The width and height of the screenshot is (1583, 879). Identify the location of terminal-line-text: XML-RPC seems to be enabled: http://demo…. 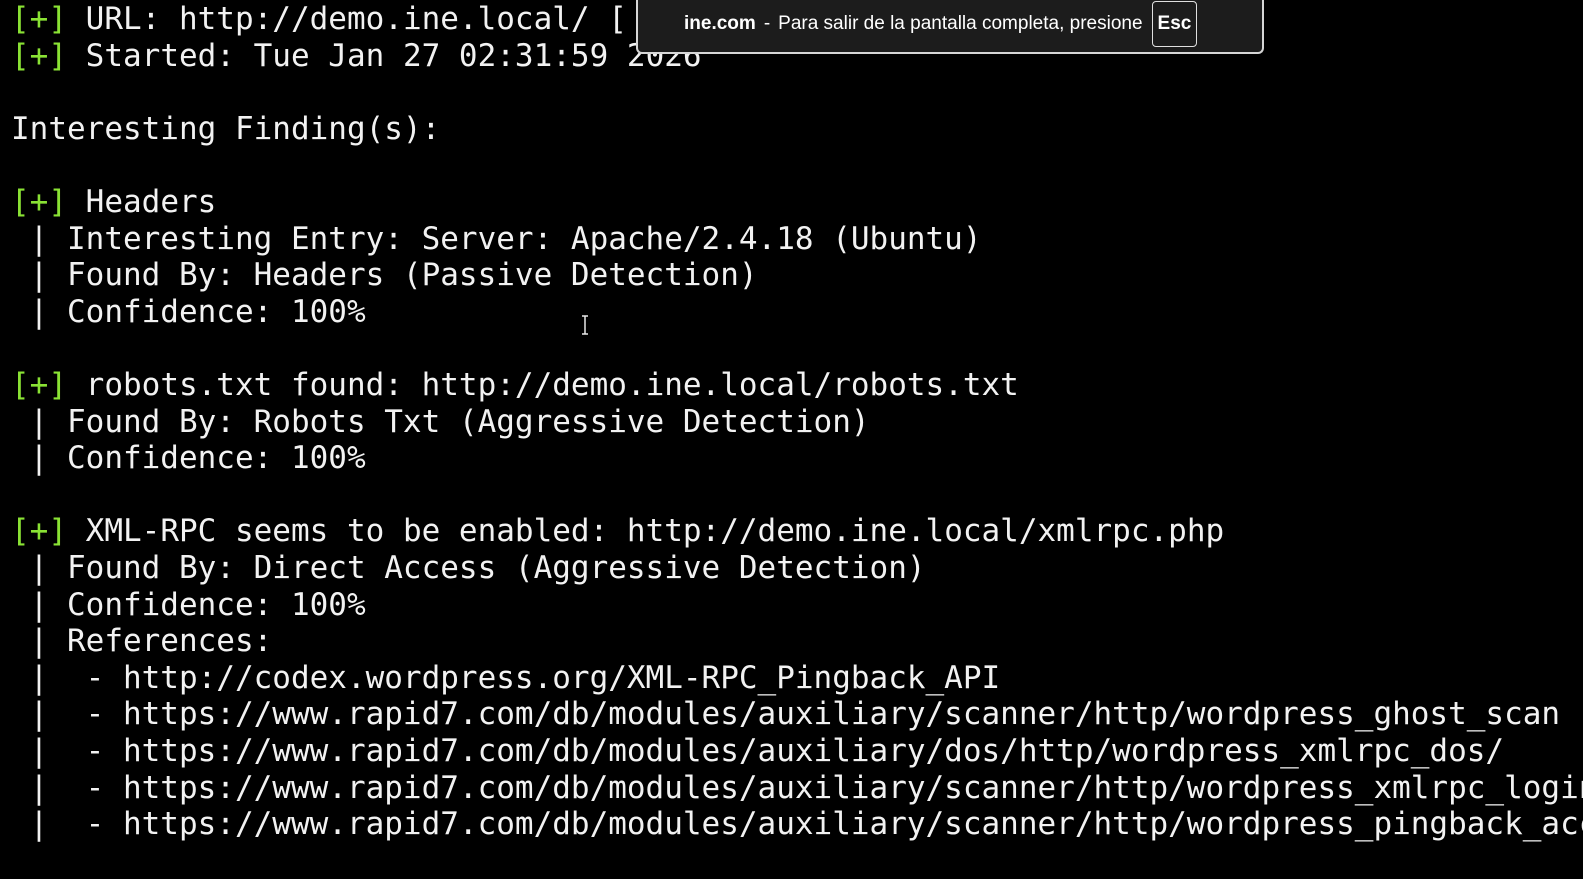
(646, 531).